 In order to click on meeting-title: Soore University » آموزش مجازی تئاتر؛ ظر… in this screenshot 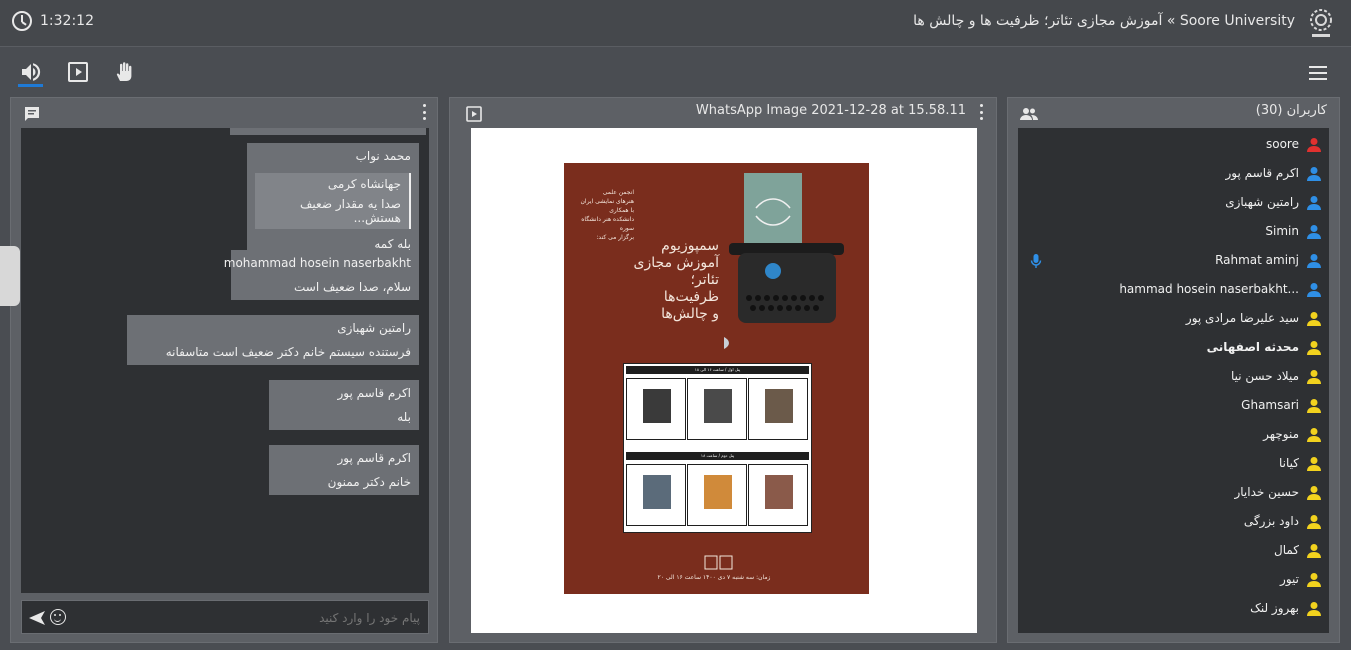, I will do `click(1104, 21)`.